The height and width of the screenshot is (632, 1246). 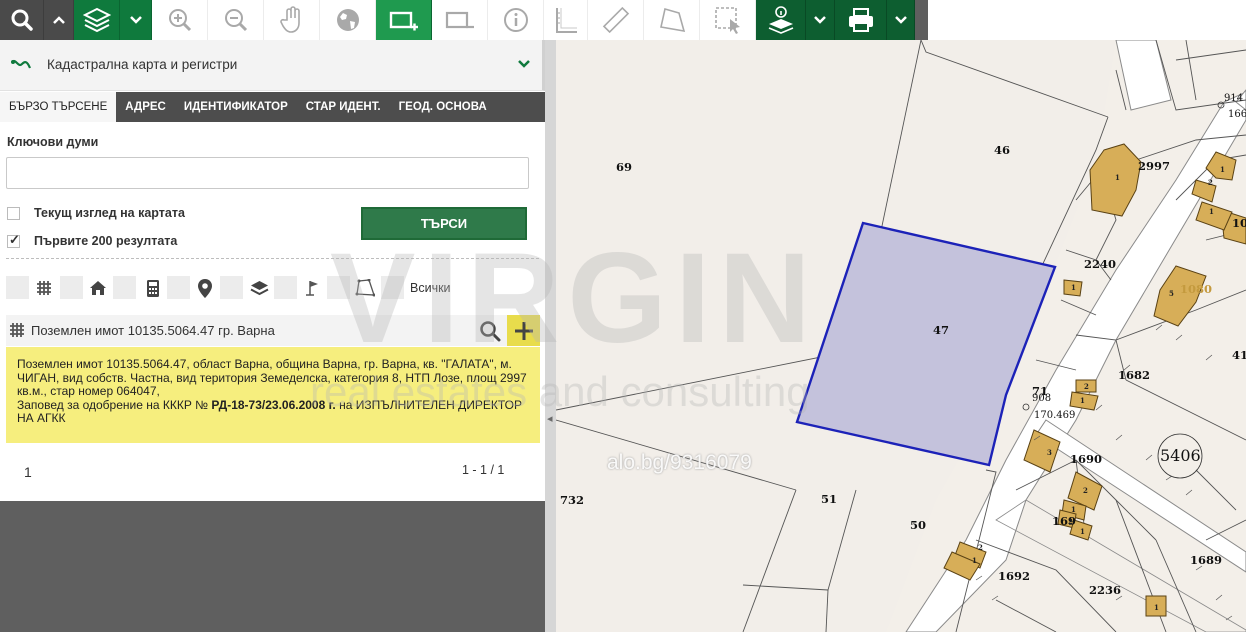 I want to click on parcel-label: 914, so click(x=1234, y=98).